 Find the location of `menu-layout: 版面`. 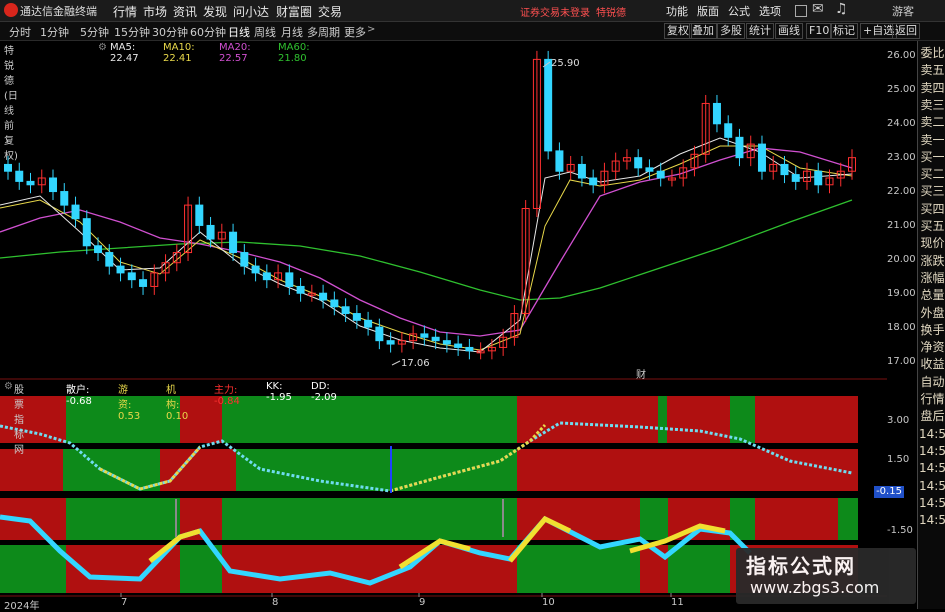

menu-layout: 版面 is located at coordinates (708, 11).